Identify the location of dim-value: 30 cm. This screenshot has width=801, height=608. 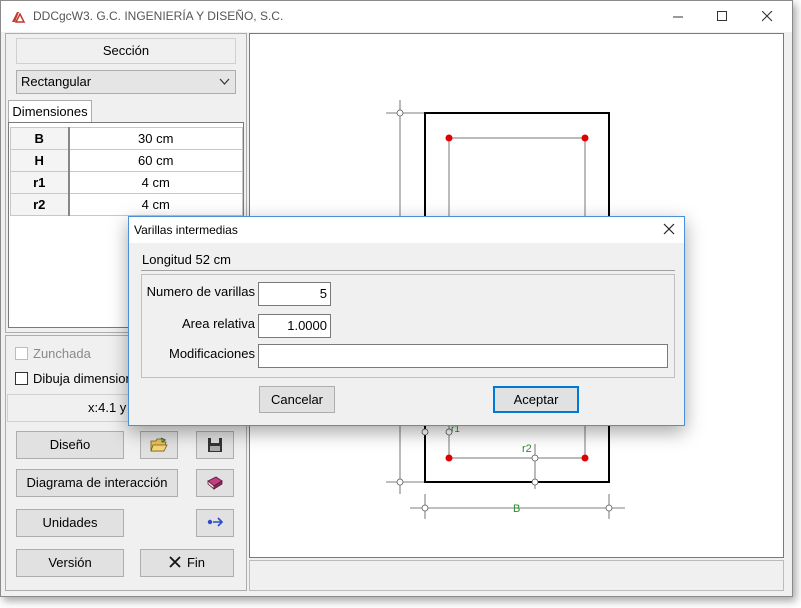
(155, 138).